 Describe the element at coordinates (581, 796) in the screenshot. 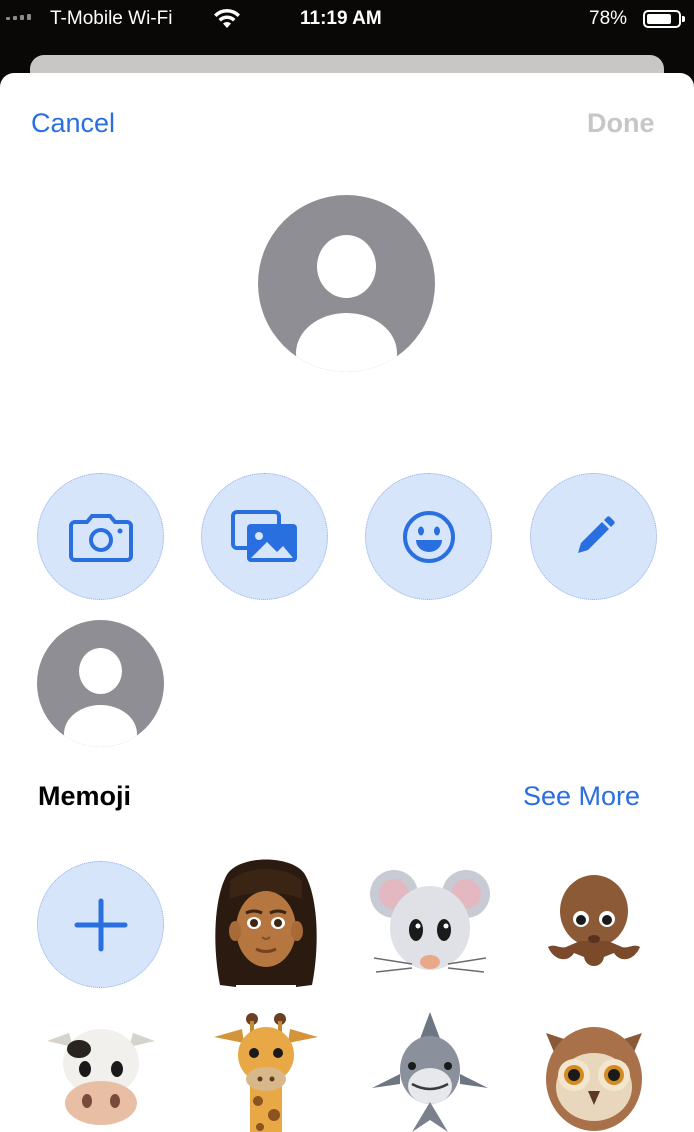

I see `see-more-link: See More` at that location.